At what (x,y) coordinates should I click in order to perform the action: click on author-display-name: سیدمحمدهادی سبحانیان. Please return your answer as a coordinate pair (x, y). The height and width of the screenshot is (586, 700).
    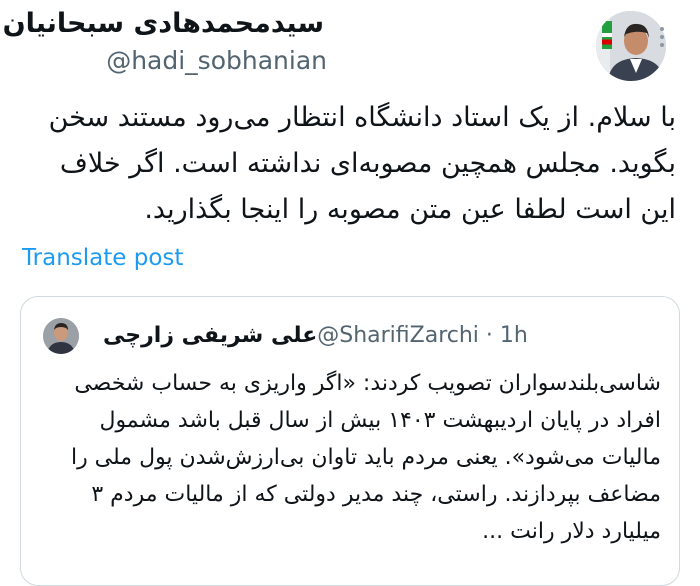
    Looking at the image, I should click on (163, 23).